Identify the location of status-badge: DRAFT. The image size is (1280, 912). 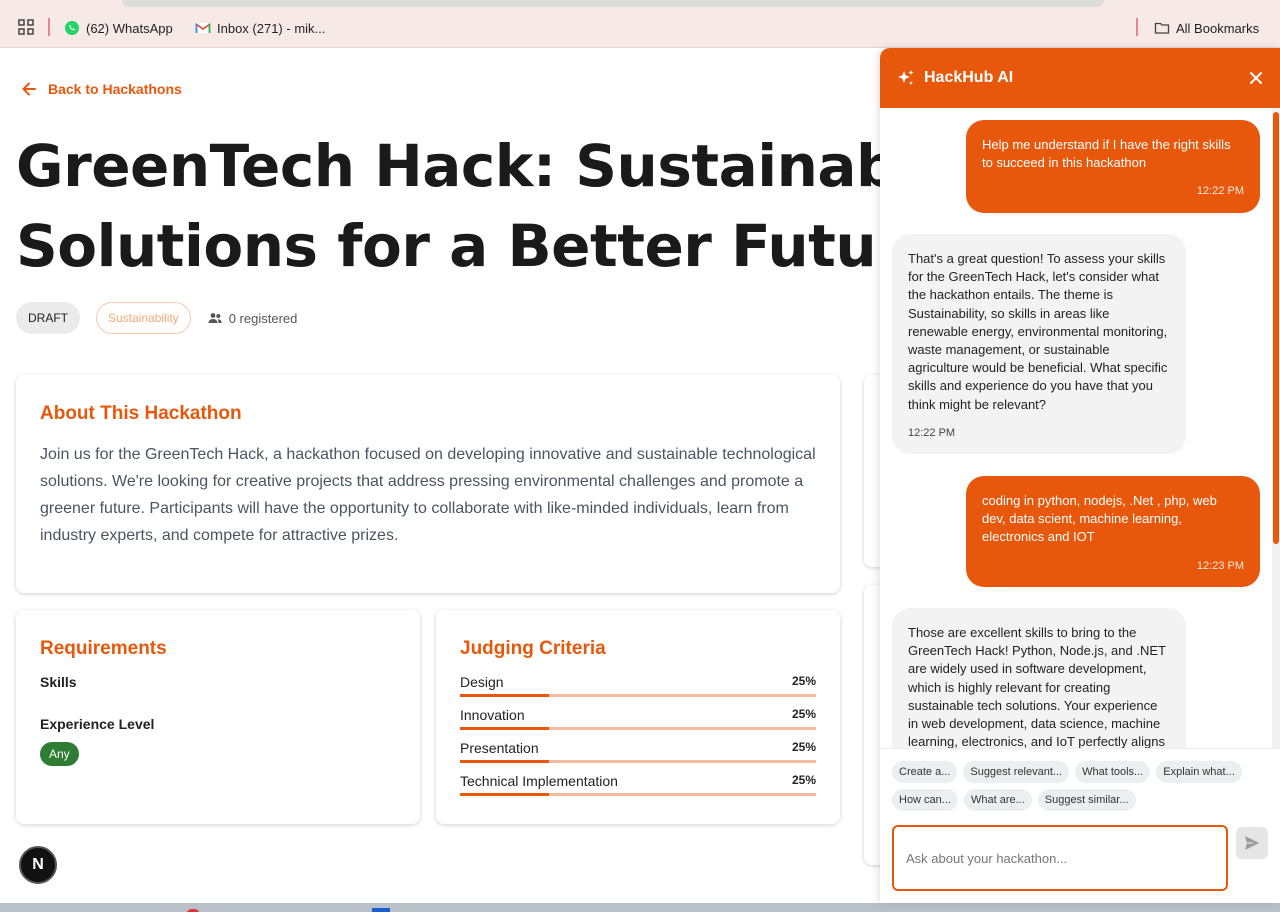
(48, 318).